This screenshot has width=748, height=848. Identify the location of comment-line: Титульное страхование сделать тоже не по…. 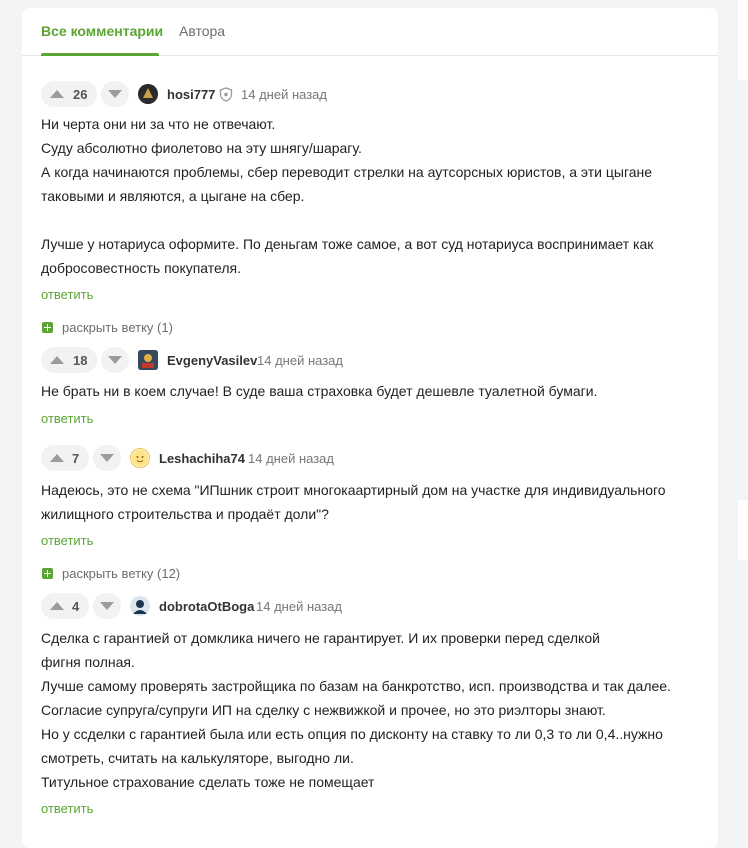
(208, 782).